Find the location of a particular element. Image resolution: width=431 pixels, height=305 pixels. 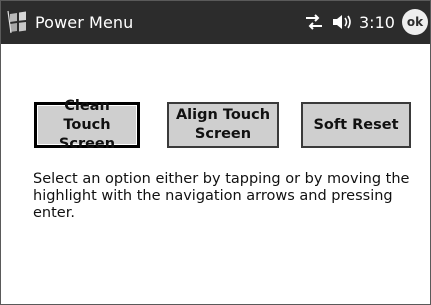

connectivity-arrows-icon is located at coordinates (314, 22).